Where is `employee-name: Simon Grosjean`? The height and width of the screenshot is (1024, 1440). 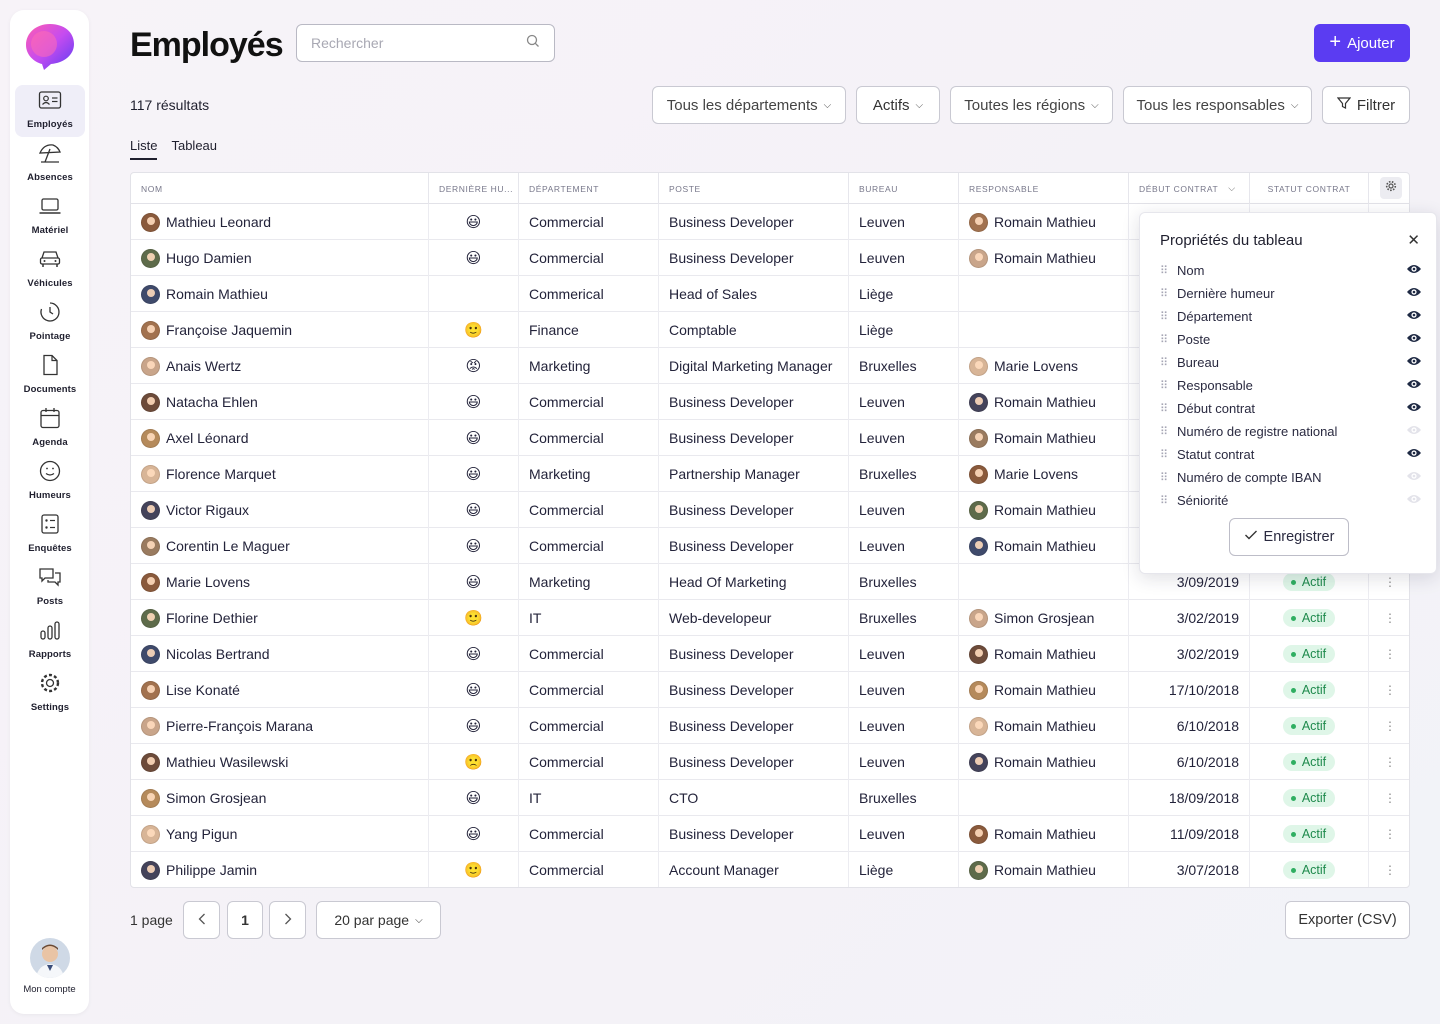 employee-name: Simon Grosjean is located at coordinates (216, 798).